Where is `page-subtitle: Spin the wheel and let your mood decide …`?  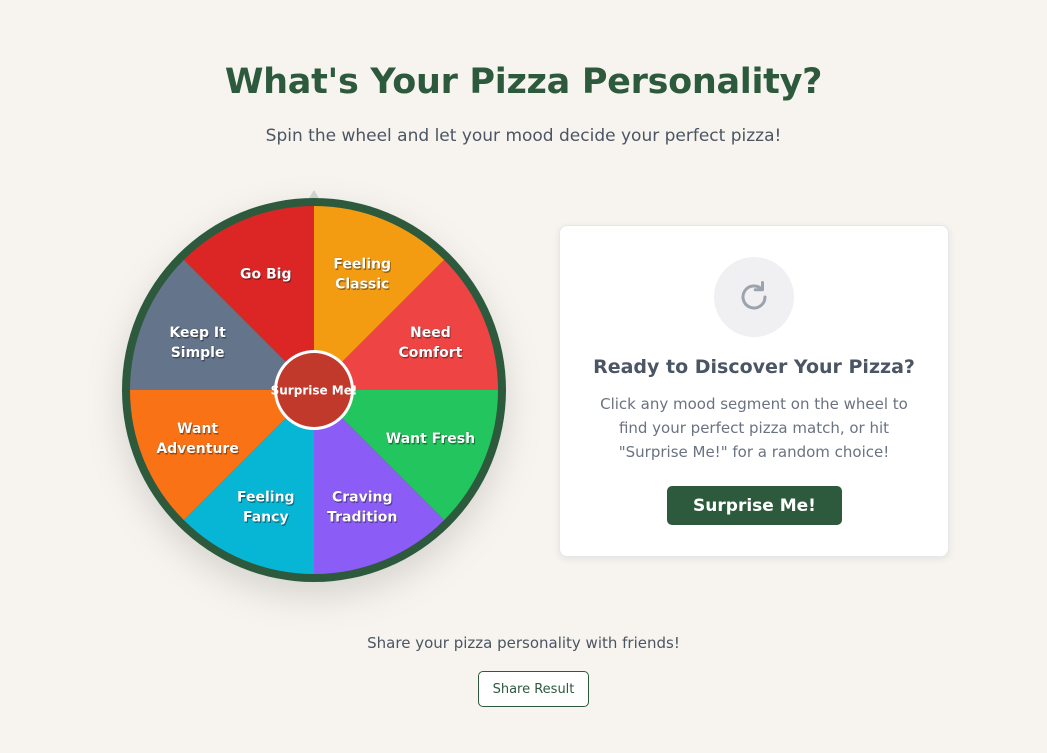
page-subtitle: Spin the wheel and let your mood decide … is located at coordinates (523, 136).